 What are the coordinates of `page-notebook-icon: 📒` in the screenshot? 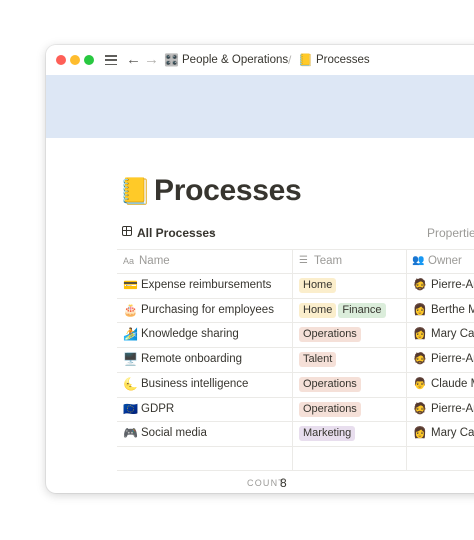 It's located at (135, 191).